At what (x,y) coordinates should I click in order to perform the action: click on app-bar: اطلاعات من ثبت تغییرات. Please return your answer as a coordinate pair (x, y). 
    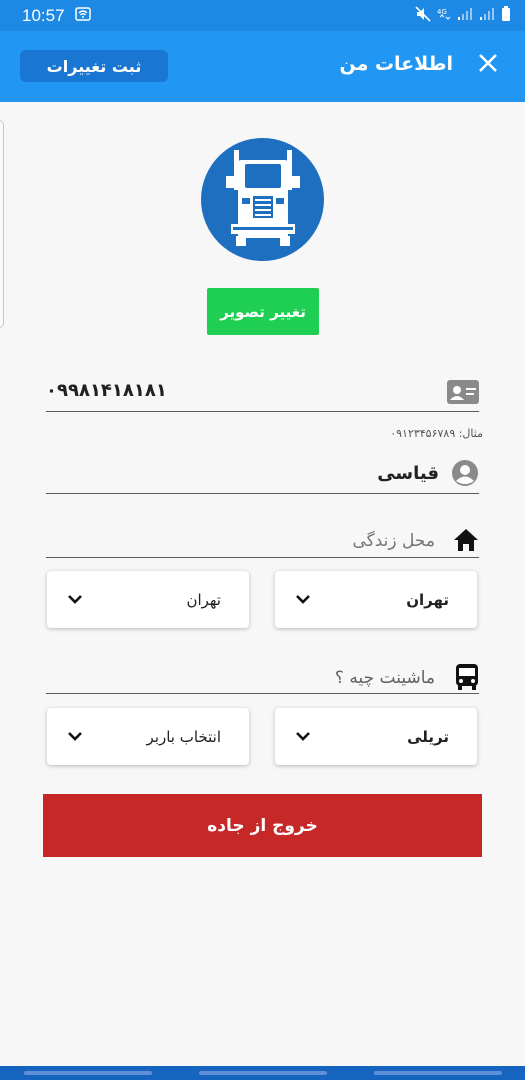
    Looking at the image, I should click on (262, 66).